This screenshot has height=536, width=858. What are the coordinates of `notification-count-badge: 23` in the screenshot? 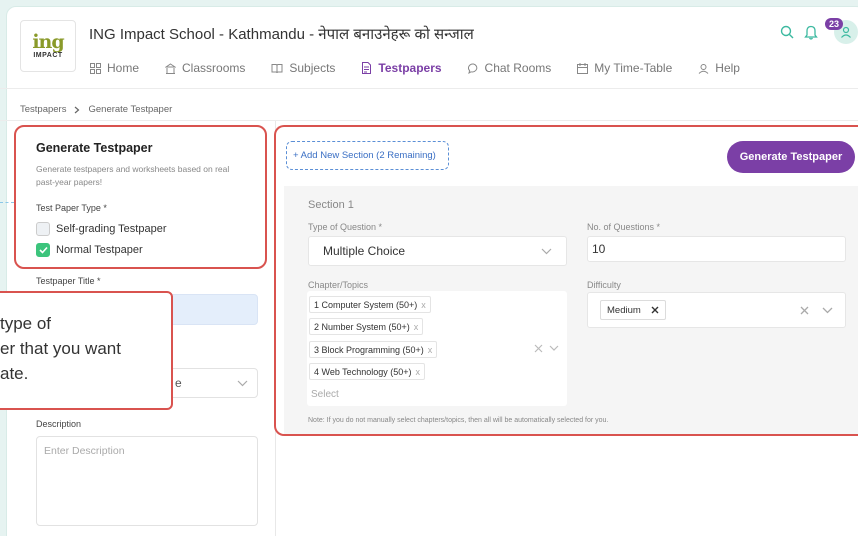 It's located at (834, 24).